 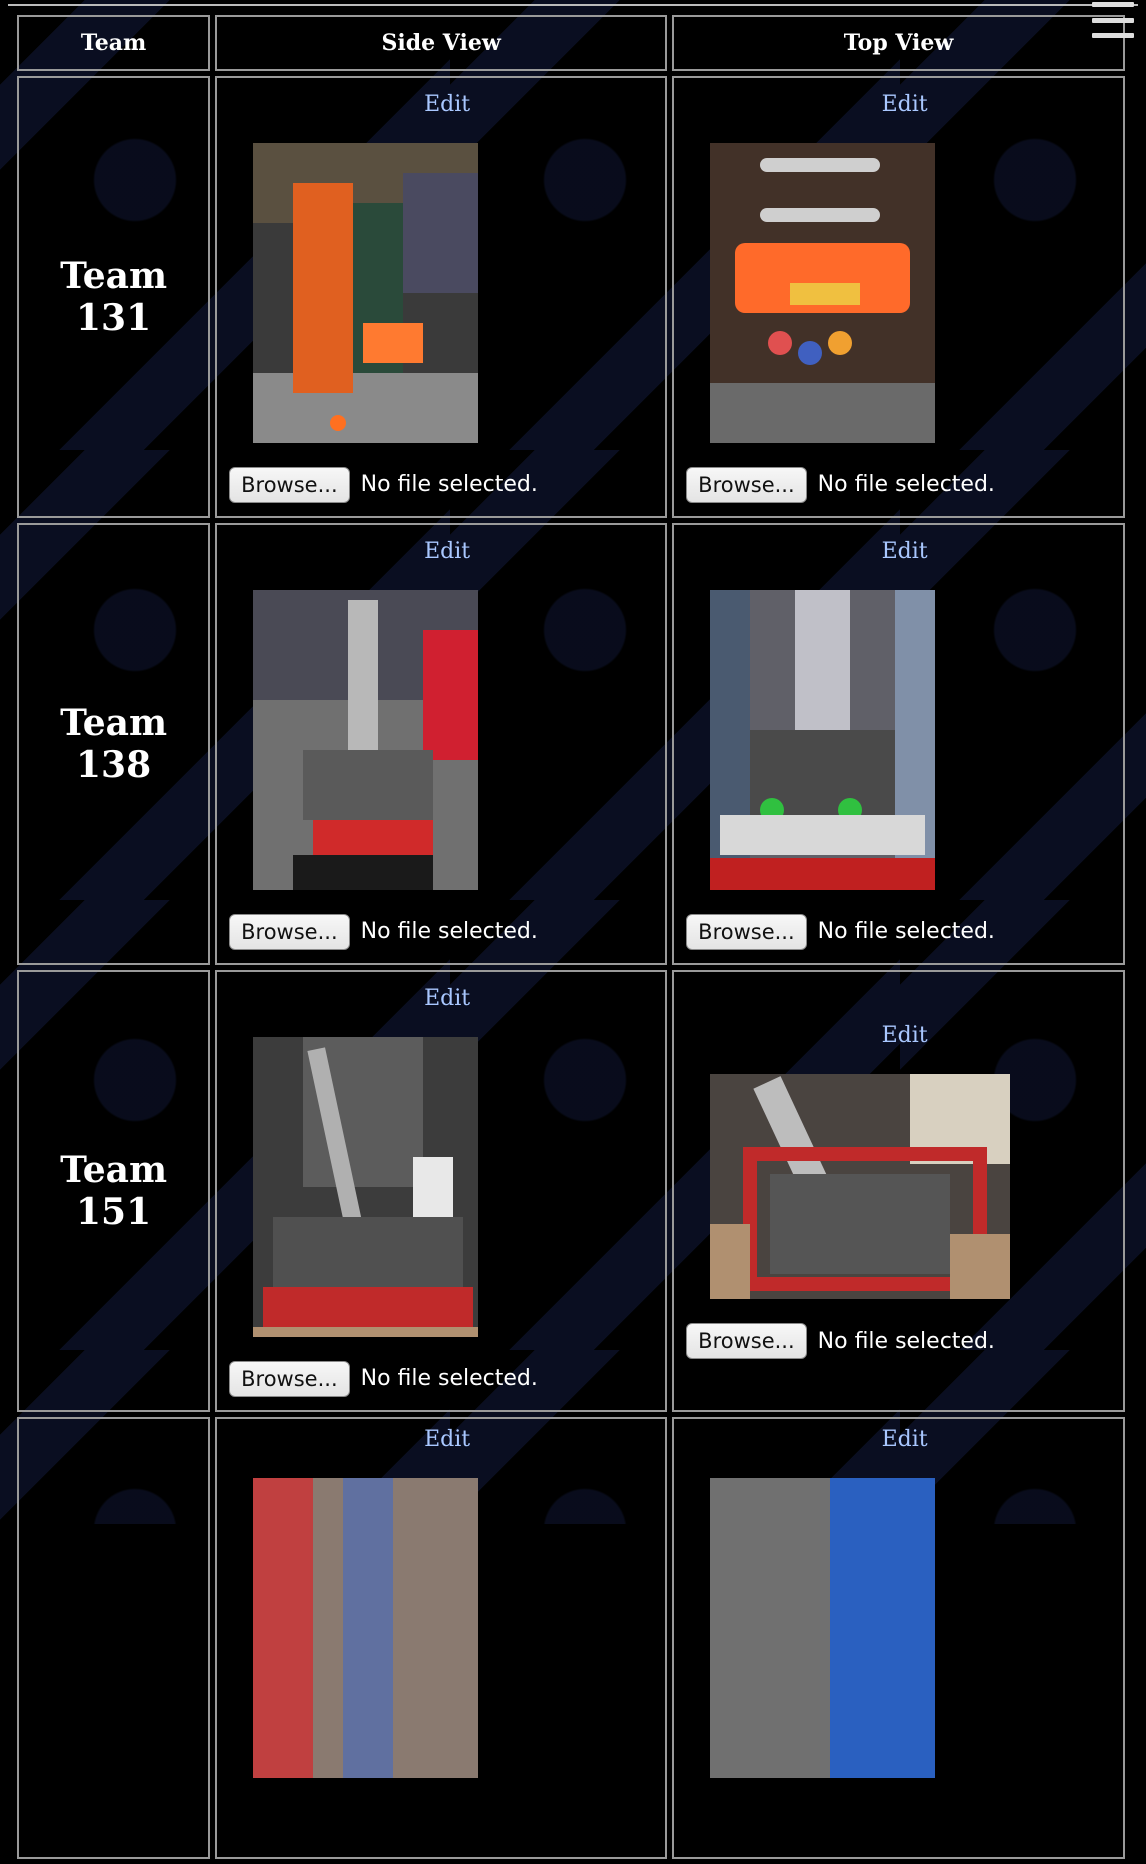 I want to click on side-view-cell: Edit, so click(x=441, y=1638).